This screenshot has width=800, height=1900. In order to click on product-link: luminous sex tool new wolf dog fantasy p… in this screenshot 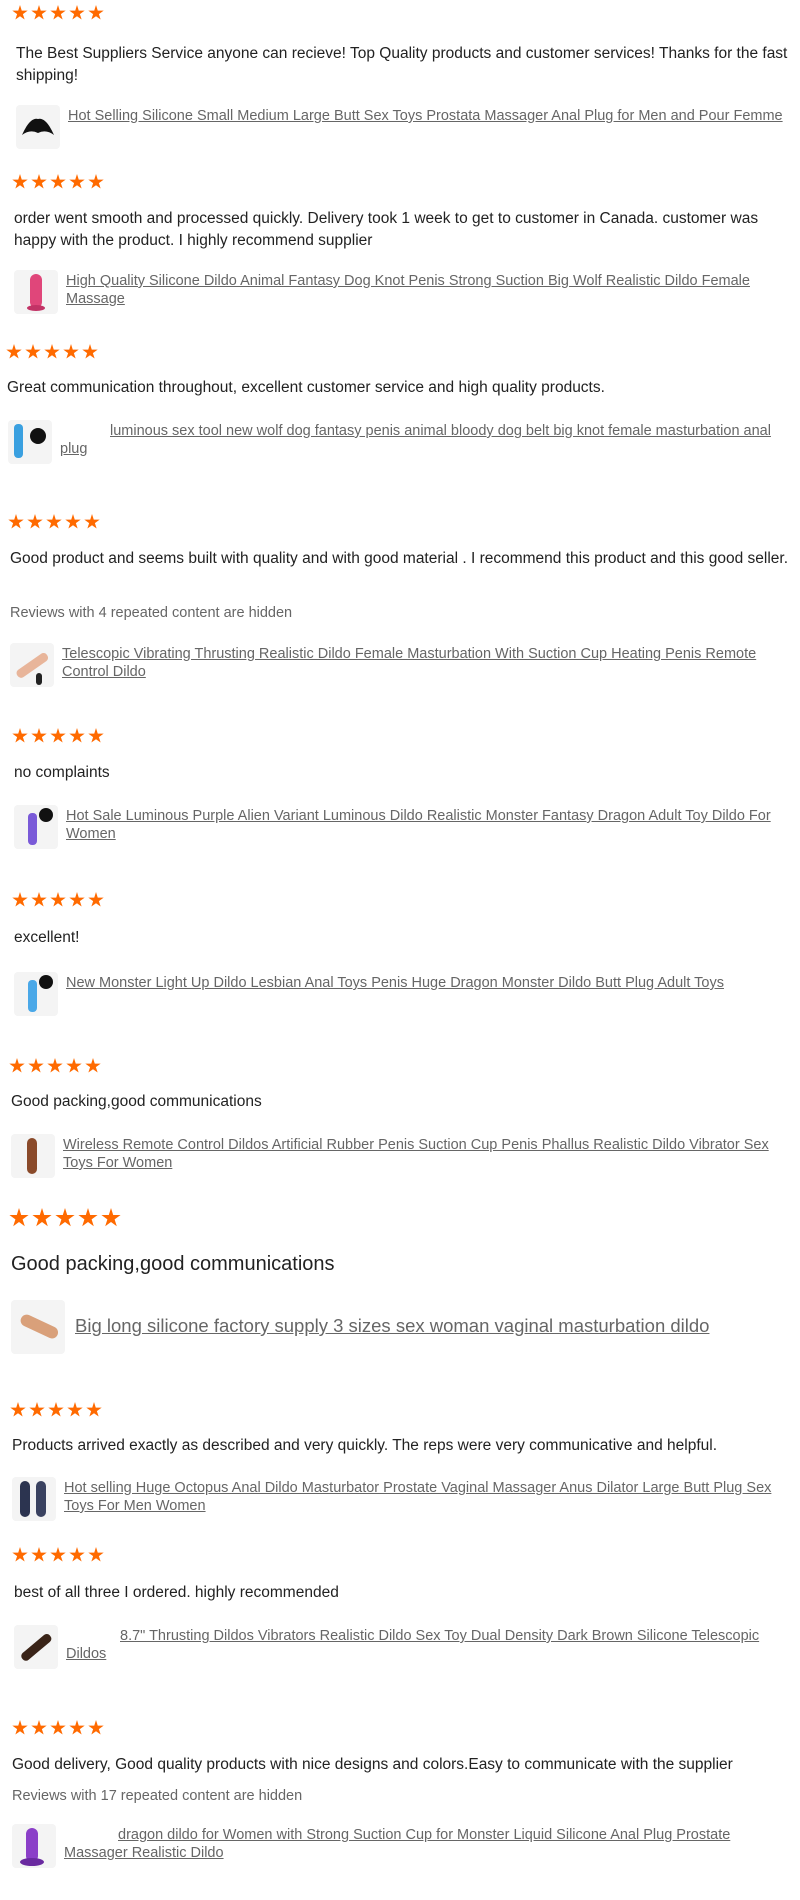, I will do `click(402, 442)`.